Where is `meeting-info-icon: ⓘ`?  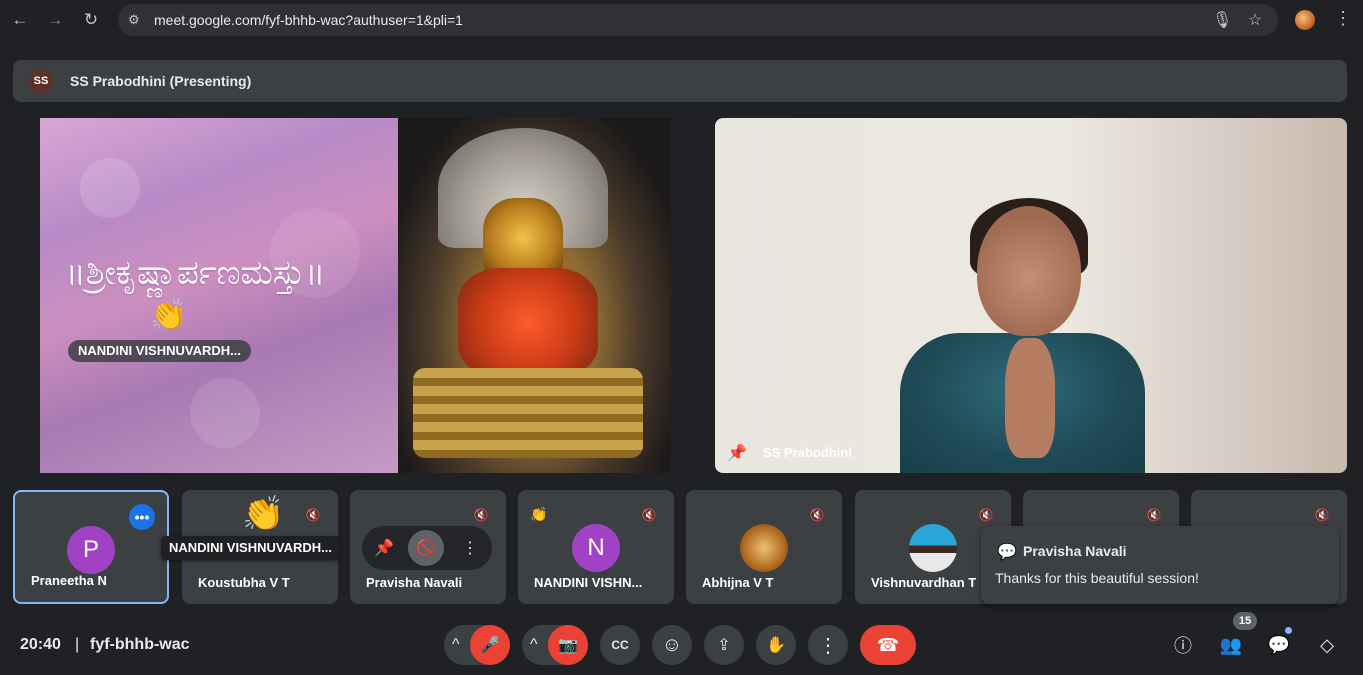 meeting-info-icon: ⓘ is located at coordinates (1183, 645).